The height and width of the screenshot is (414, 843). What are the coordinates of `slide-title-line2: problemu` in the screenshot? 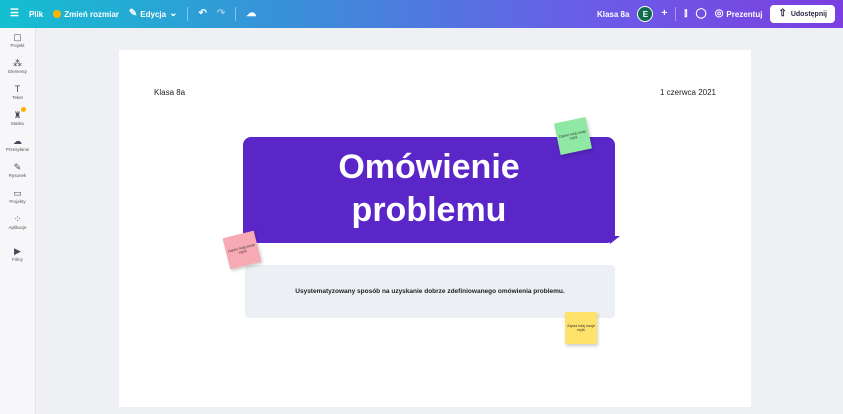 It's located at (429, 210).